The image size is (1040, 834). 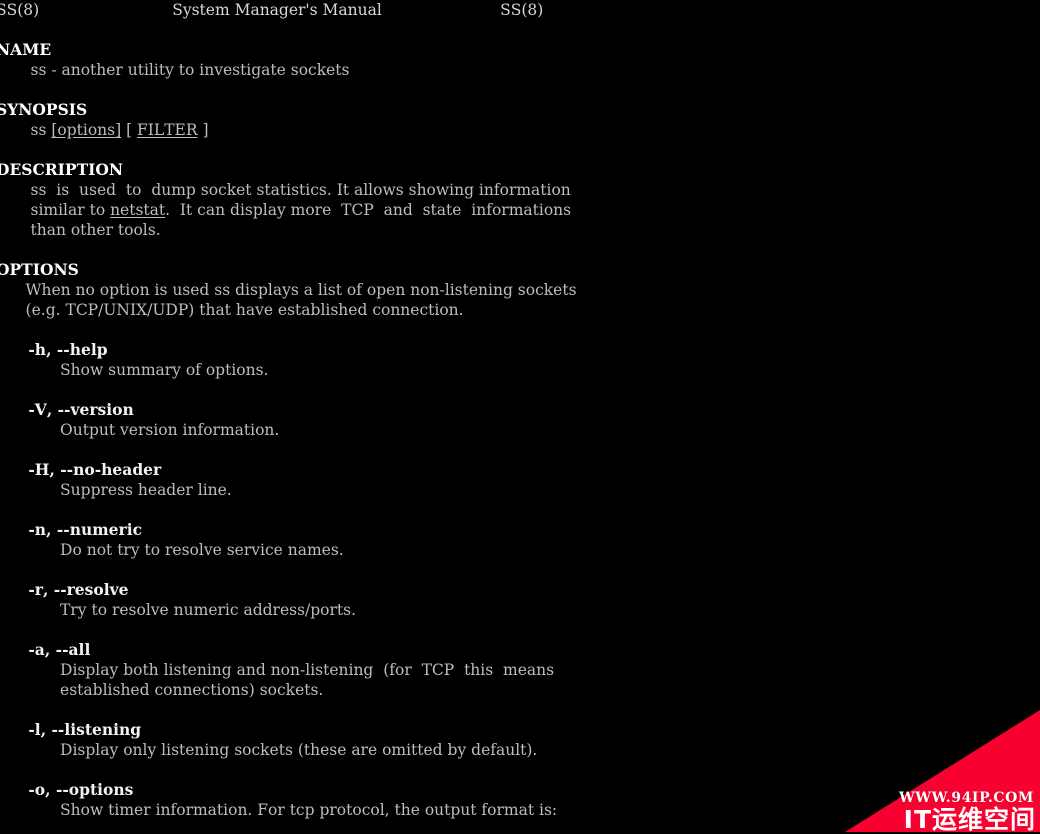 I want to click on synopsis-sep-2: ], so click(x=203, y=130).